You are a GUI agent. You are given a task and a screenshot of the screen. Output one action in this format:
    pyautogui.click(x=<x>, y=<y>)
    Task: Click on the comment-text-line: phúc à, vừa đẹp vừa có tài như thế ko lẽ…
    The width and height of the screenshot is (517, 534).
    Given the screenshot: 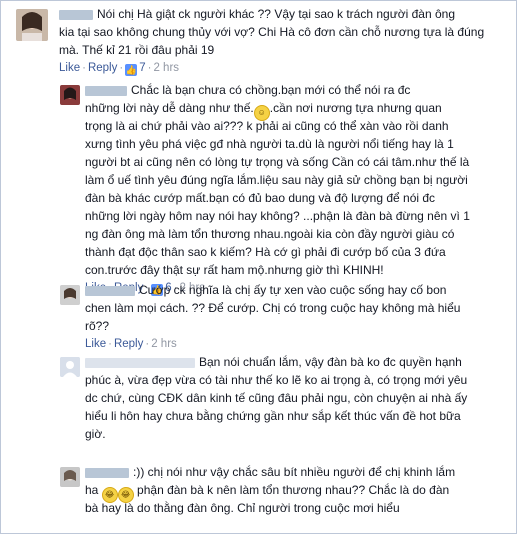 What is the action you would take?
    pyautogui.click(x=276, y=380)
    